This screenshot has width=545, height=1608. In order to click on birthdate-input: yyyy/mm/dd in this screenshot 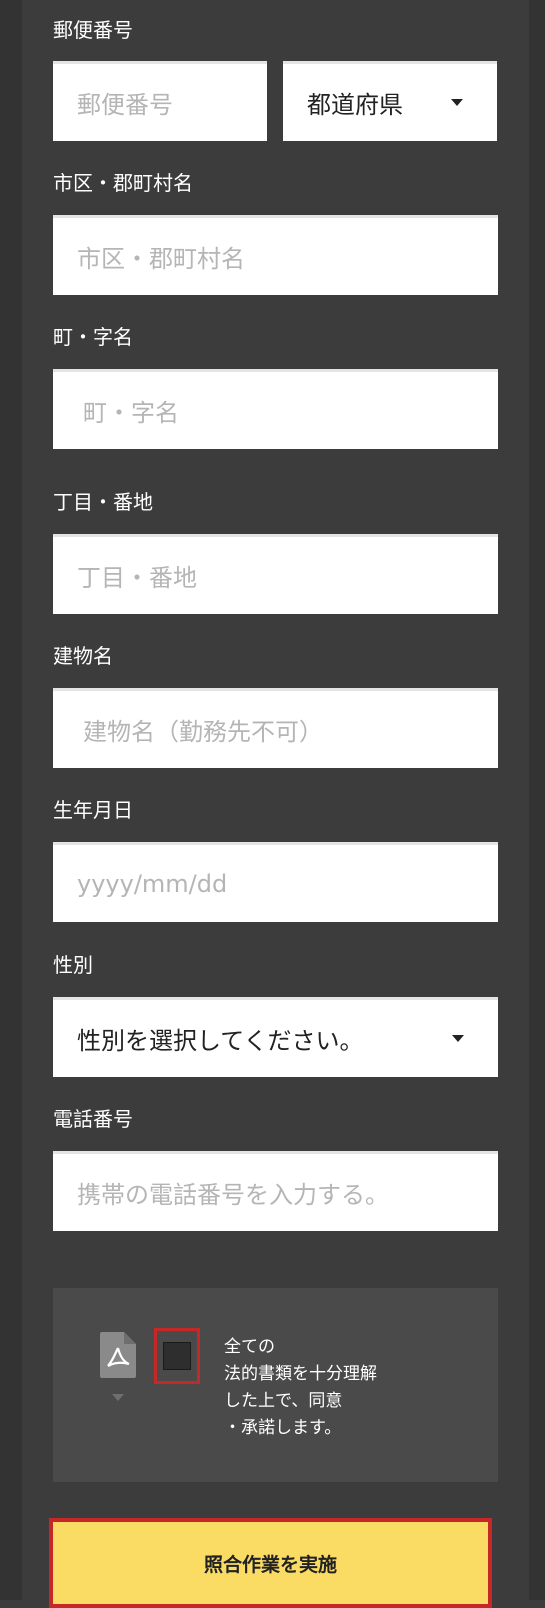, I will do `click(275, 882)`.